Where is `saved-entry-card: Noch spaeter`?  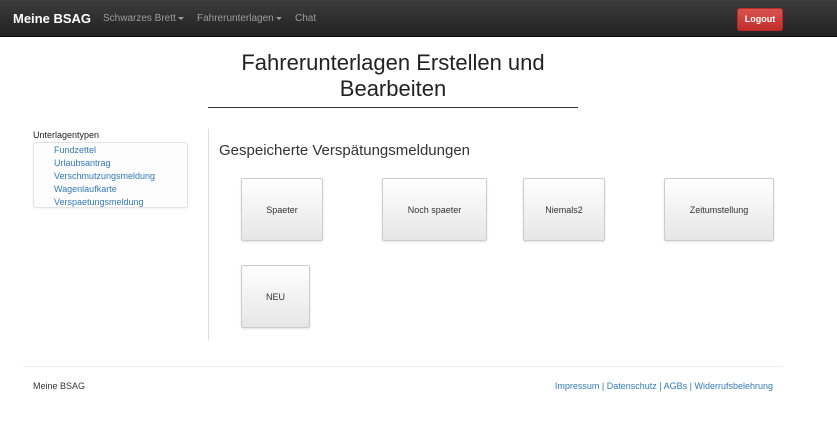 saved-entry-card: Noch spaeter is located at coordinates (434, 209).